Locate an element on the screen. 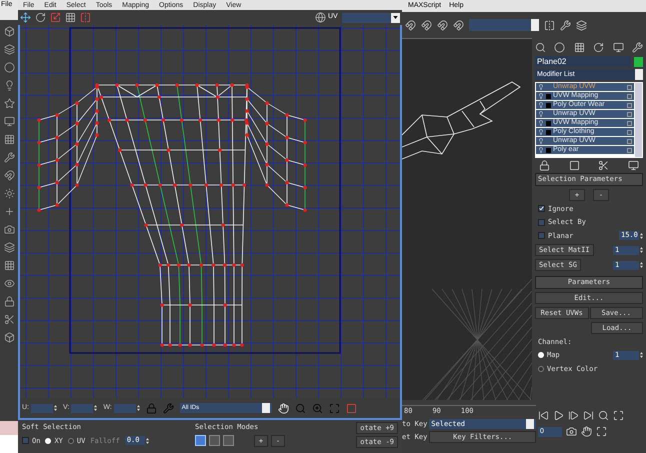 Image resolution: width=646 pixels, height=453 pixels. layers-icon is located at coordinates (581, 25).